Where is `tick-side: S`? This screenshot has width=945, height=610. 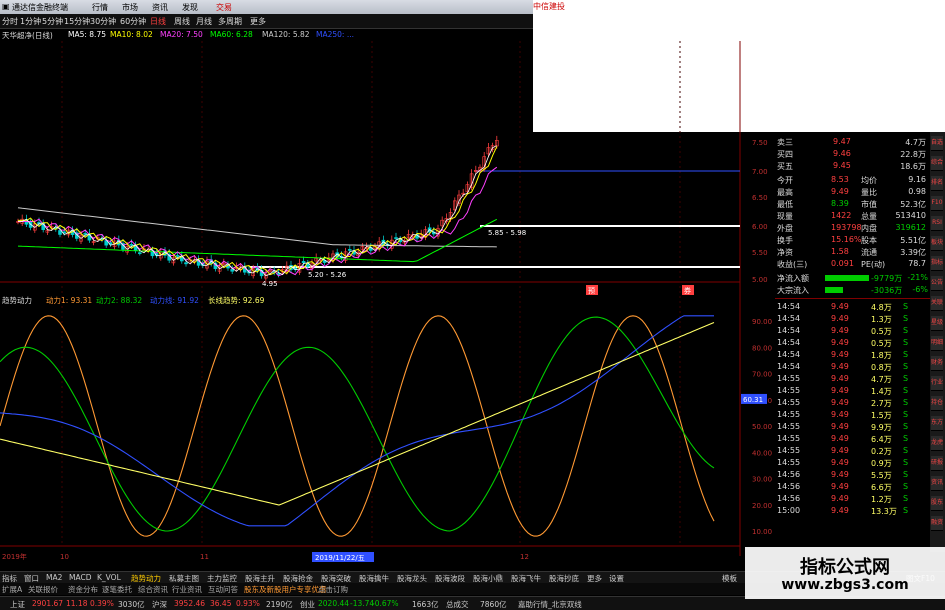 tick-side: S is located at coordinates (906, 462).